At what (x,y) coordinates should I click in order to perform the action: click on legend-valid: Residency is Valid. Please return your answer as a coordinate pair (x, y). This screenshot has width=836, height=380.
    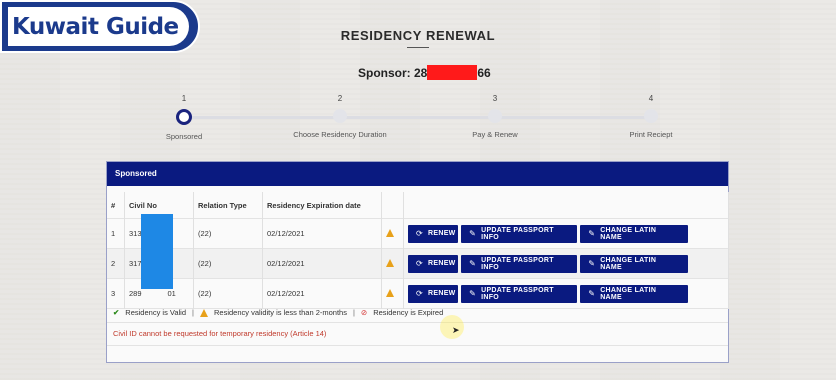
    Looking at the image, I should click on (156, 312).